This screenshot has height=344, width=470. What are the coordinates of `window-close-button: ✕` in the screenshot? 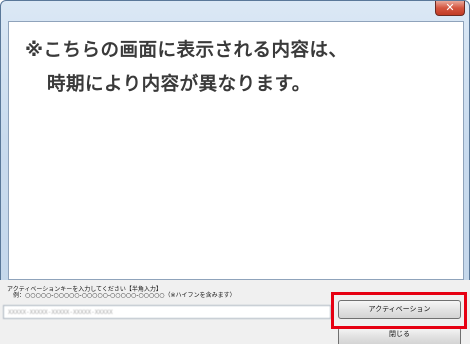 It's located at (450, 8).